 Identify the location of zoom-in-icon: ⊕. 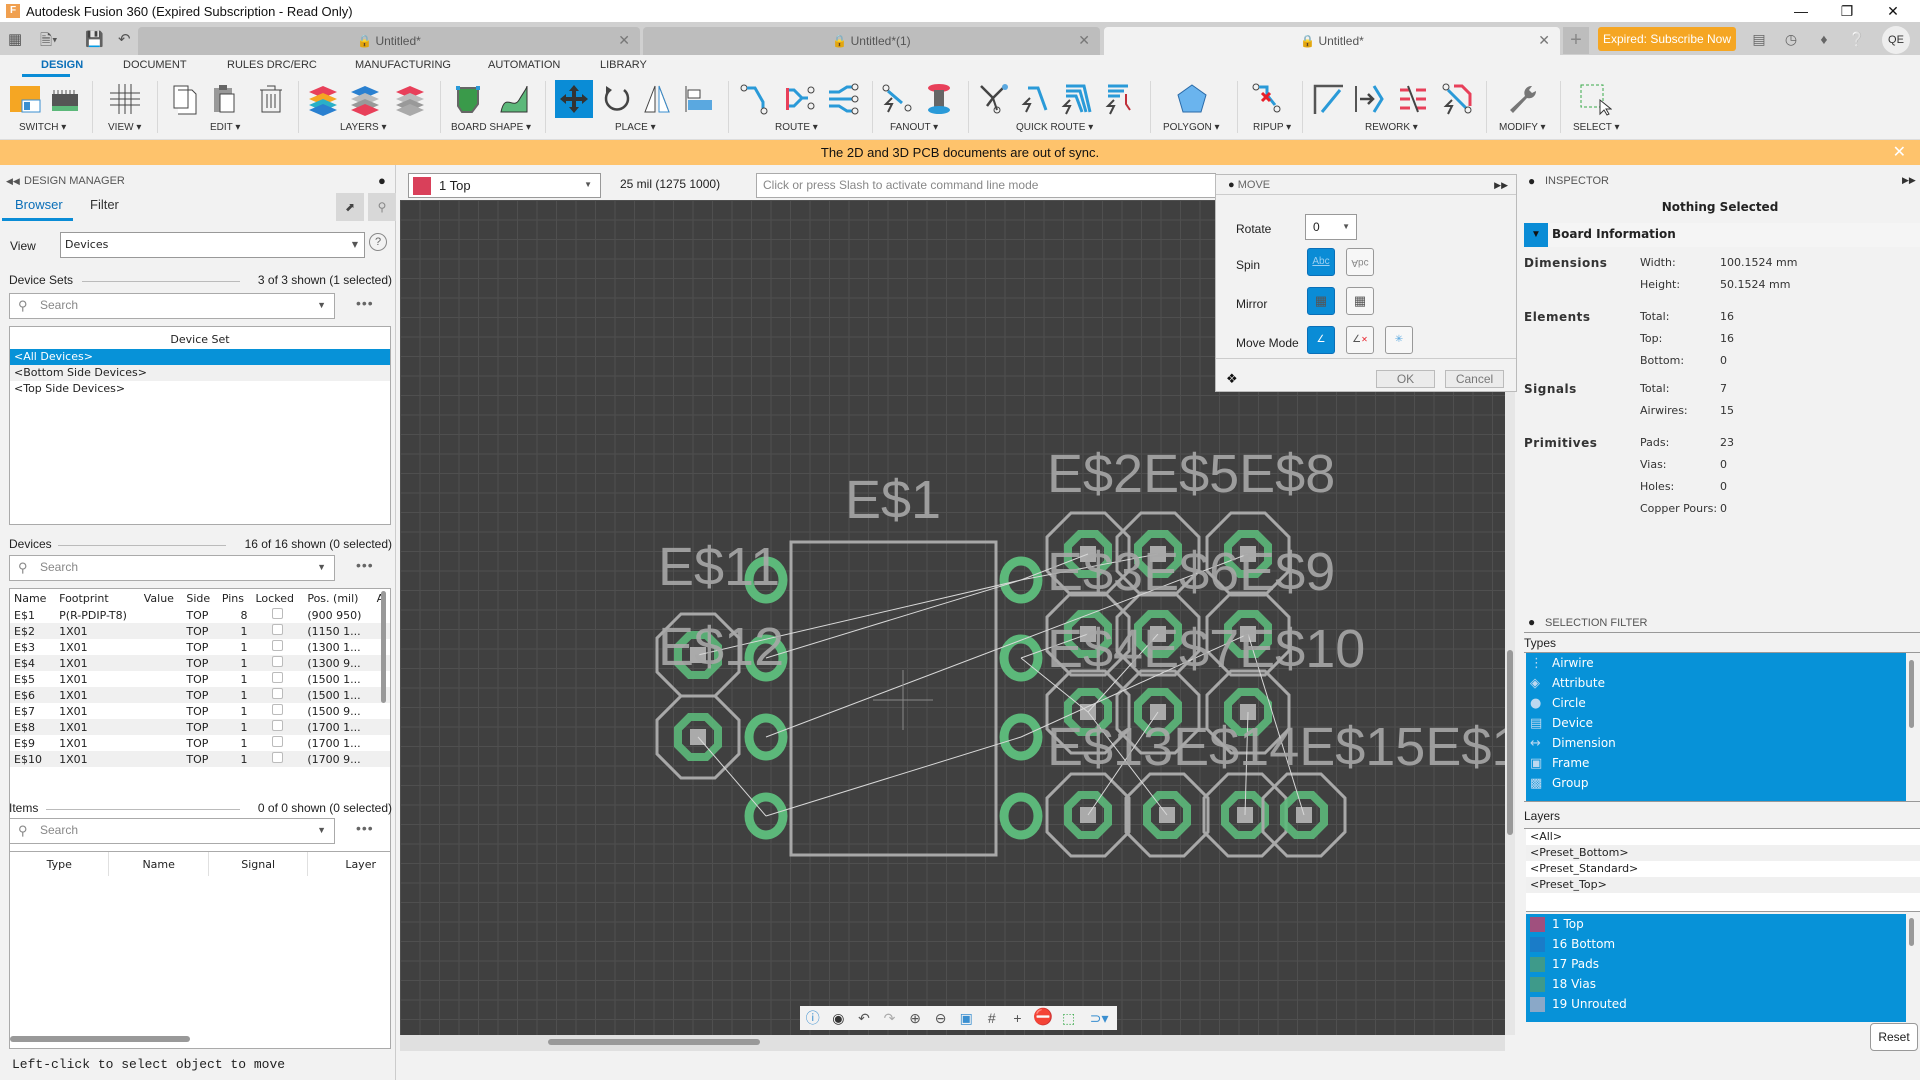
(915, 1018).